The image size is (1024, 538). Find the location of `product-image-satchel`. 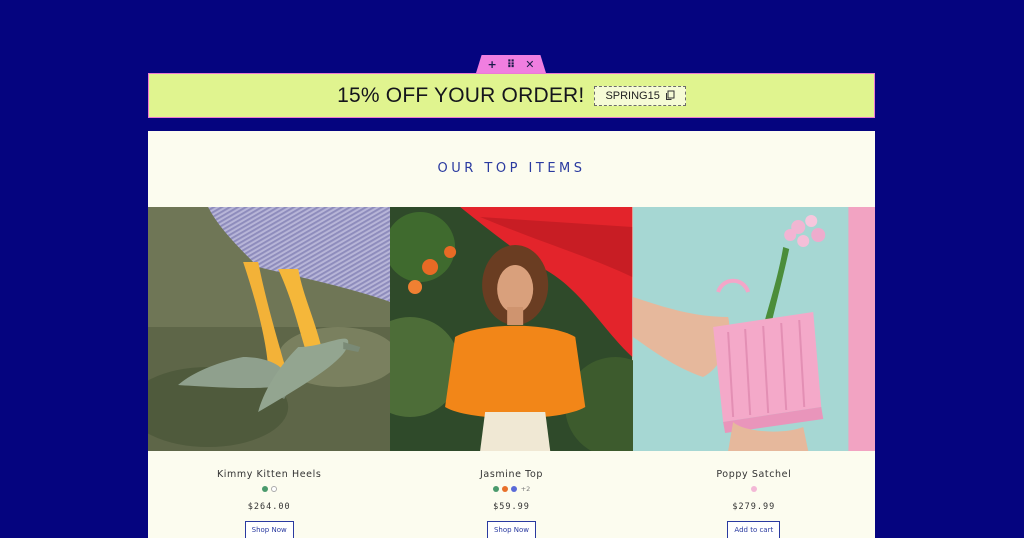

product-image-satchel is located at coordinates (753, 329).